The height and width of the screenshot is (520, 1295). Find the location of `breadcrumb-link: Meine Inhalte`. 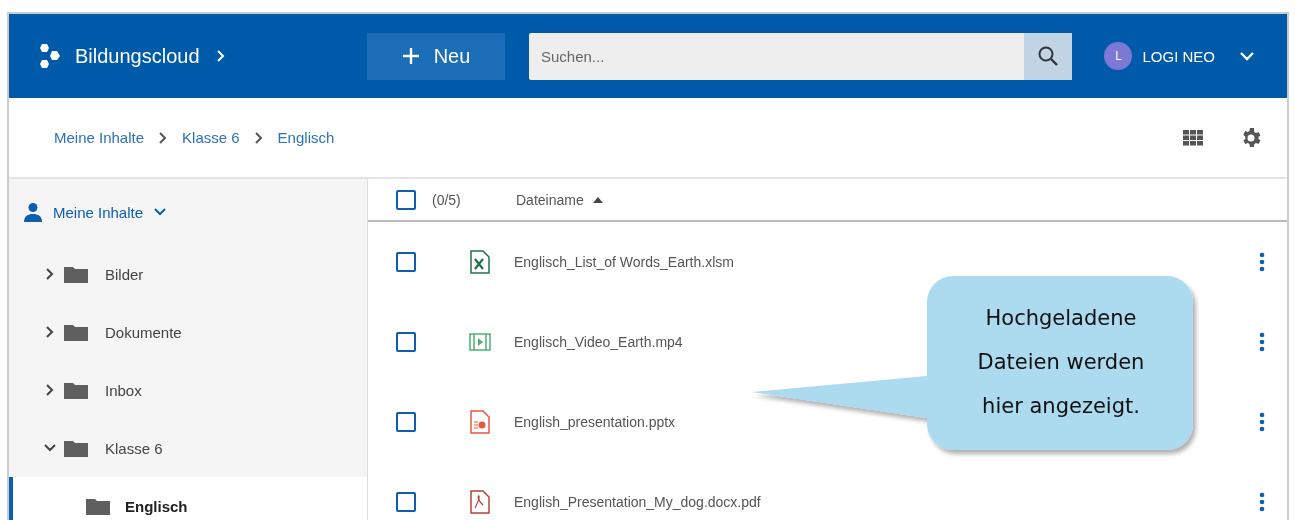

breadcrumb-link: Meine Inhalte is located at coordinates (99, 137).